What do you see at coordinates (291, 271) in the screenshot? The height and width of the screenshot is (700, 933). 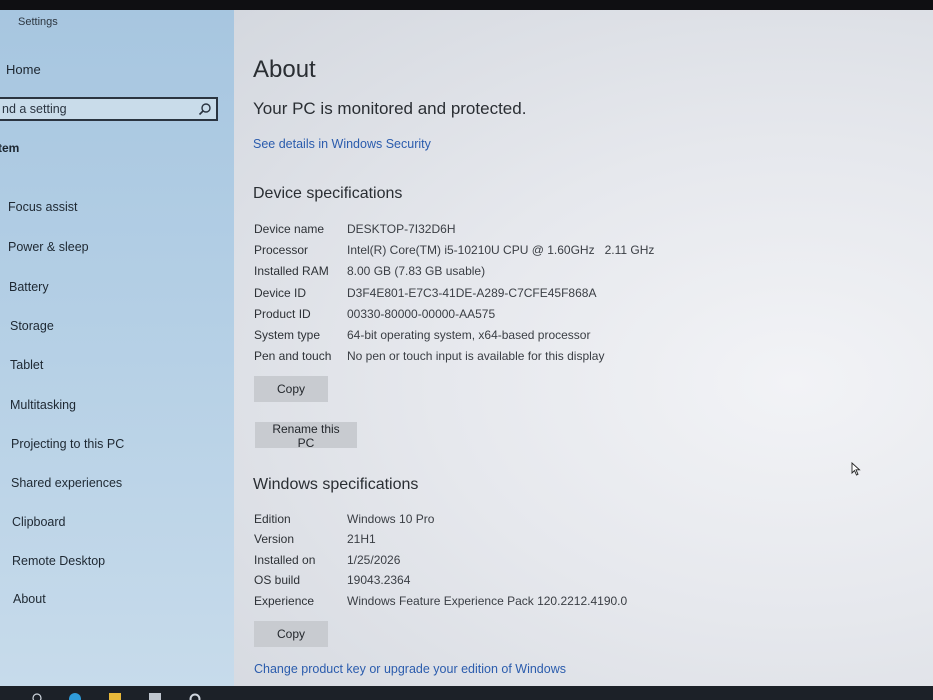 I see `spec-label: Installed RAM` at bounding box center [291, 271].